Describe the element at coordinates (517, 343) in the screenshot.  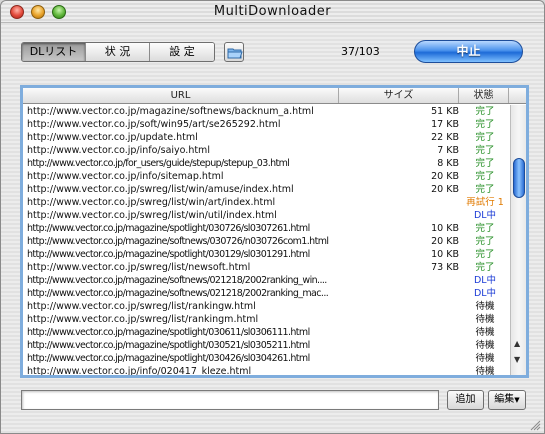
I see `scroll-up-arrow-icon: ▲` at that location.